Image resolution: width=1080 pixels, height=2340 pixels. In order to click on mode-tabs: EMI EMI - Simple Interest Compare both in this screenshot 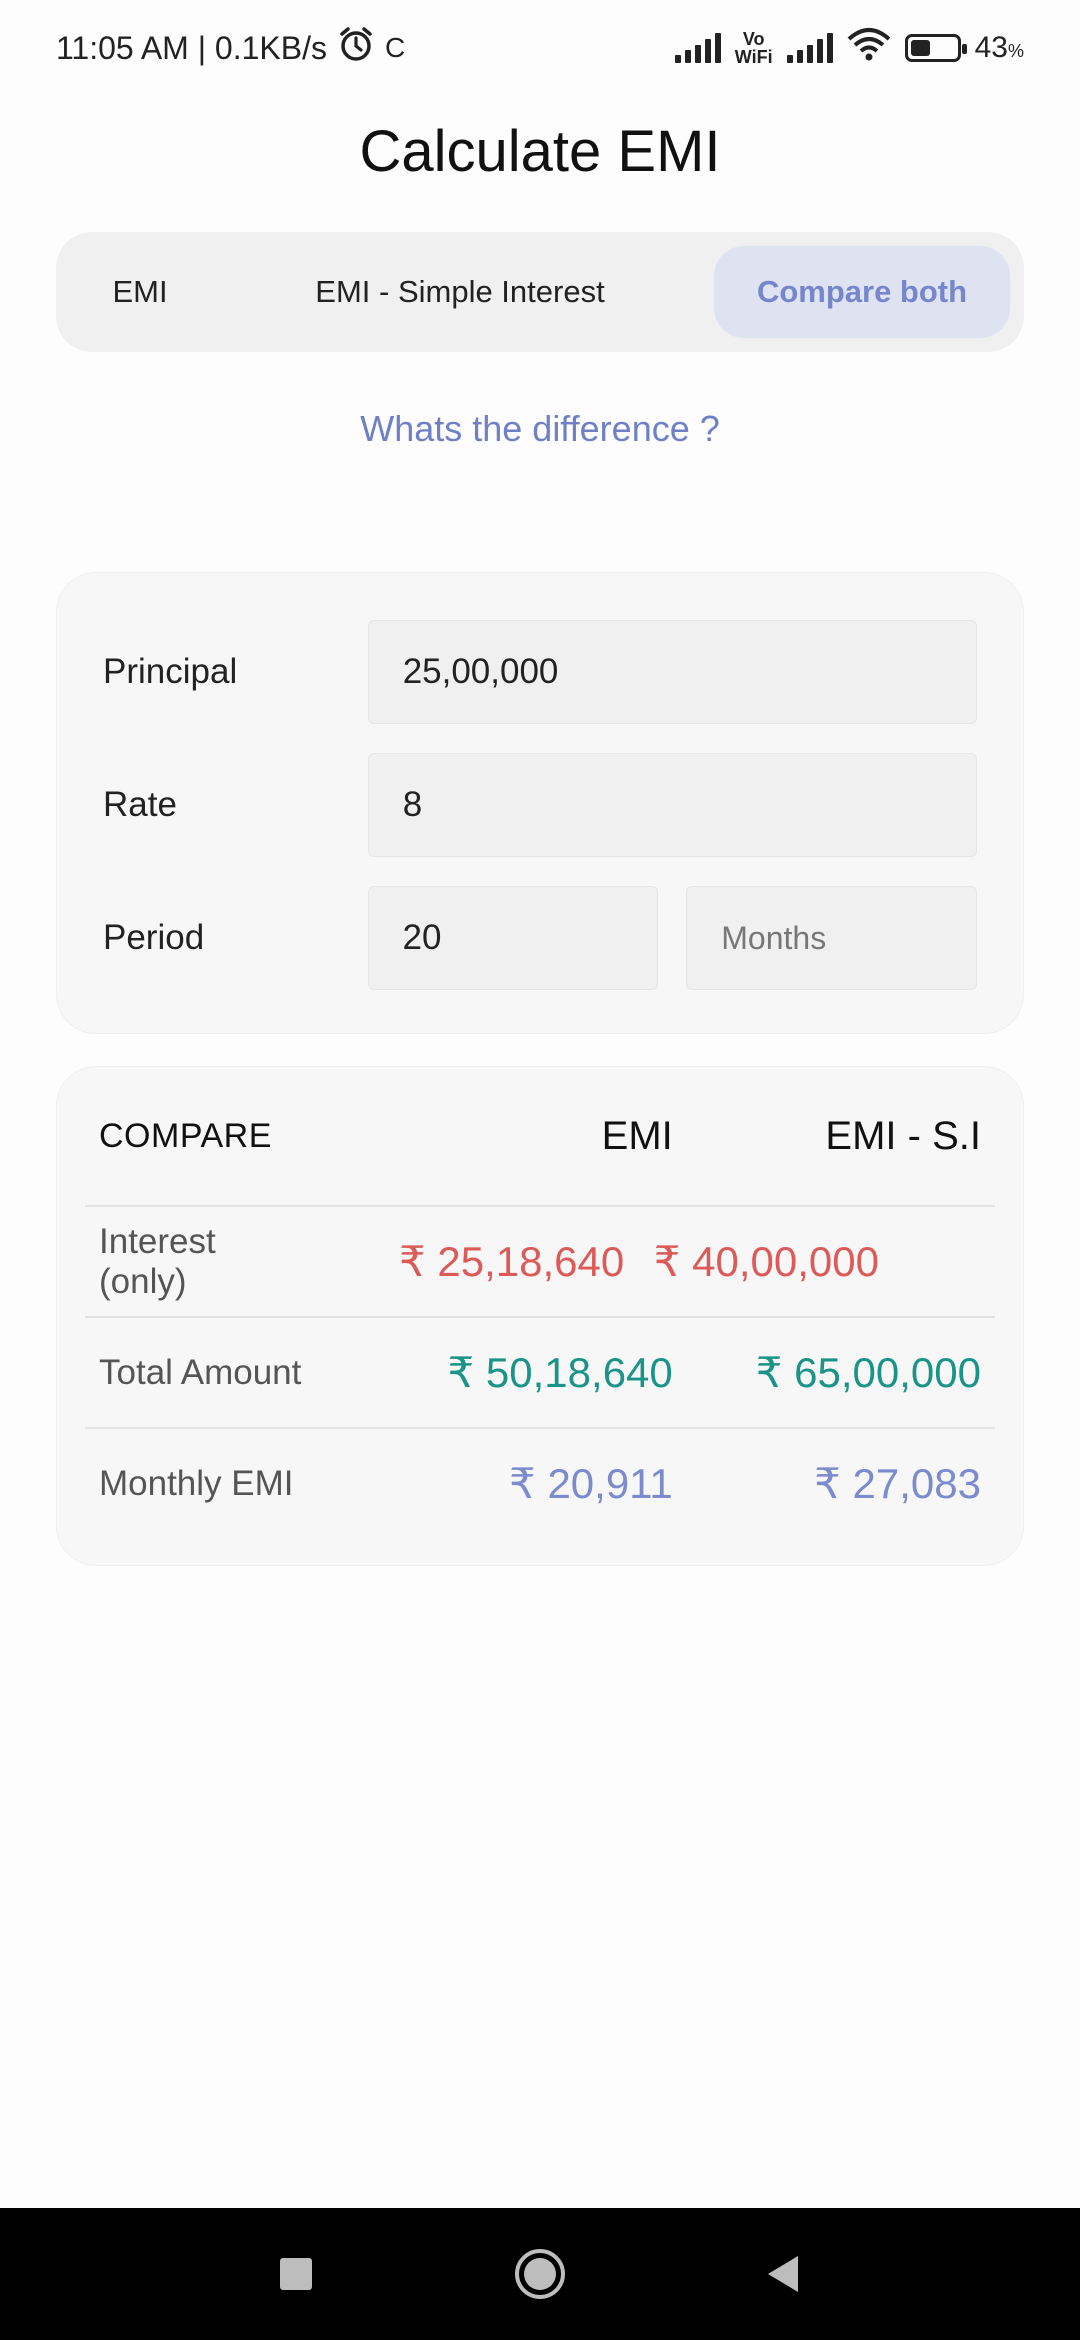, I will do `click(540, 292)`.